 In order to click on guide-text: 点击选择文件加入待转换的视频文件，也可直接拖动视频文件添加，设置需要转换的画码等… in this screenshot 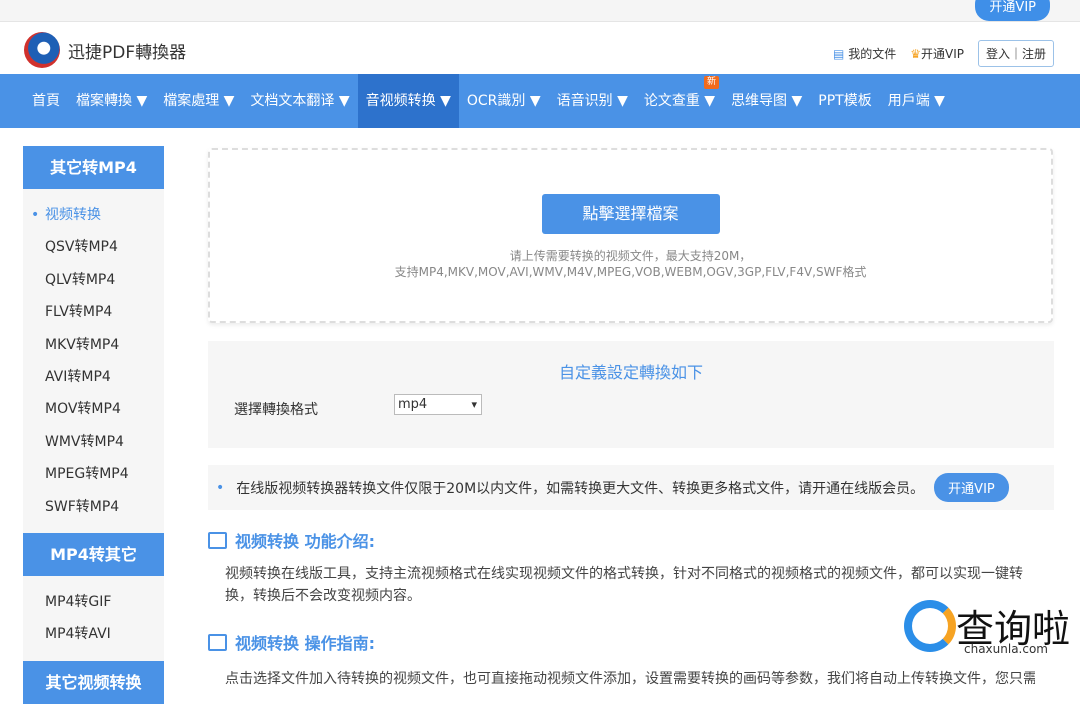, I will do `click(630, 679)`.